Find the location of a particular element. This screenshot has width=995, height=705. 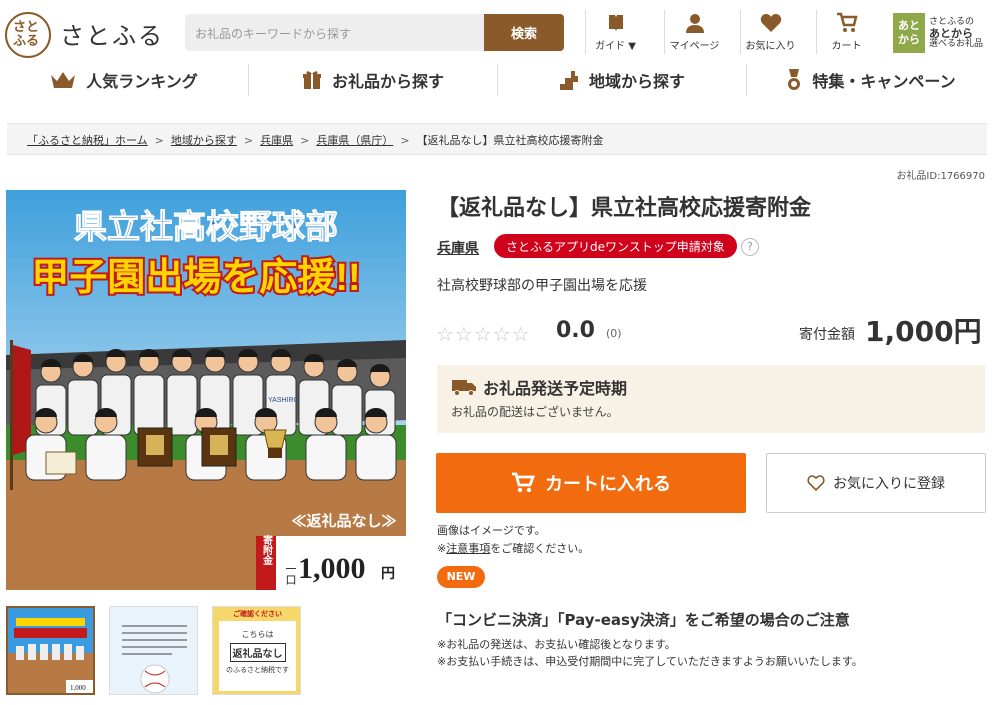

nav-campaign: 特集・キャンペーン is located at coordinates (870, 80).